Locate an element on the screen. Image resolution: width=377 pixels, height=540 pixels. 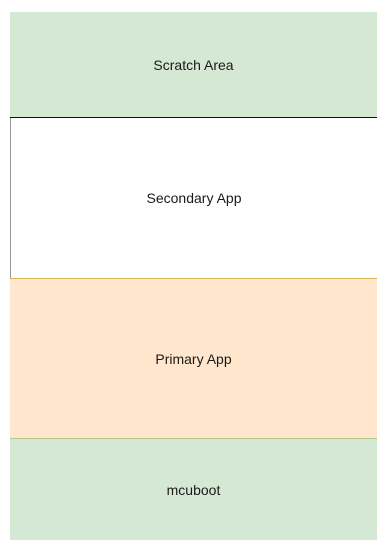
scratch-area-label: Scratch Area is located at coordinates (193, 64).